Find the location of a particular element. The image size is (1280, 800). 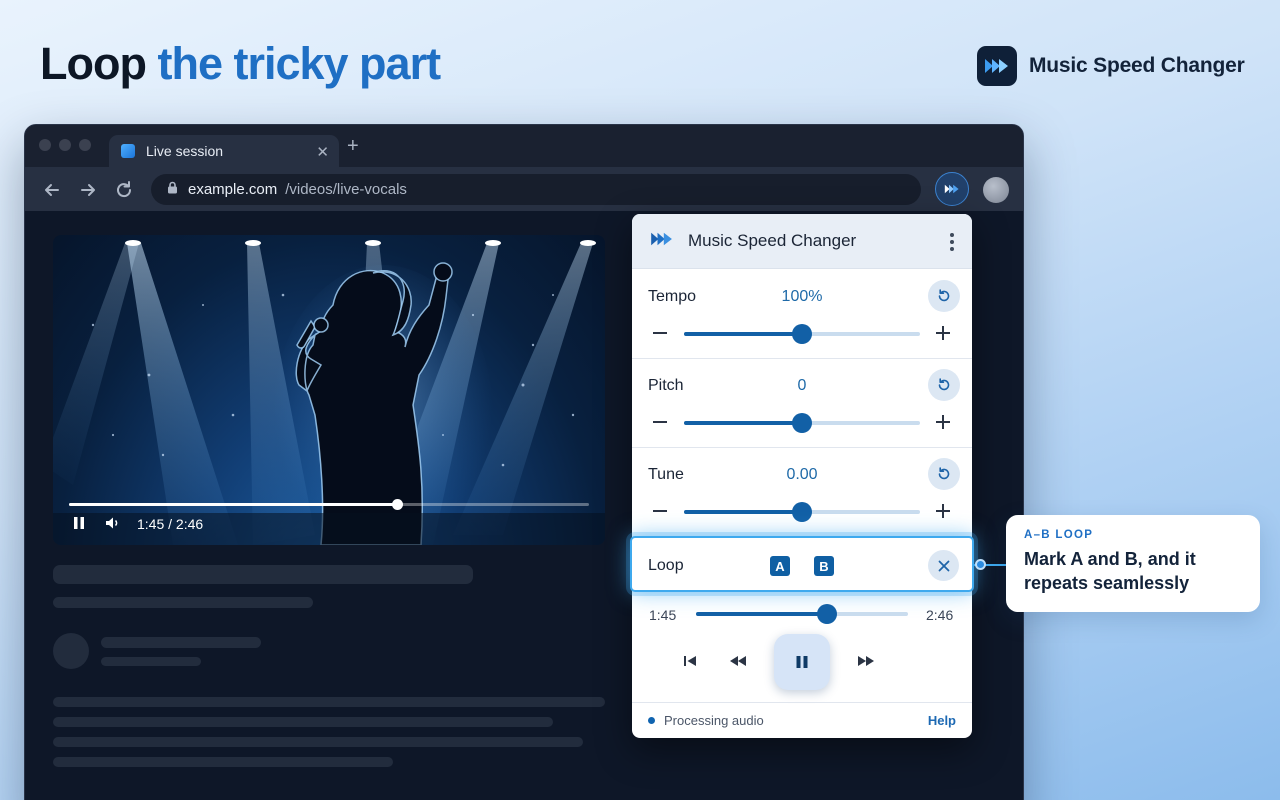

browser-tab: Live session ✕ is located at coordinates (224, 151).